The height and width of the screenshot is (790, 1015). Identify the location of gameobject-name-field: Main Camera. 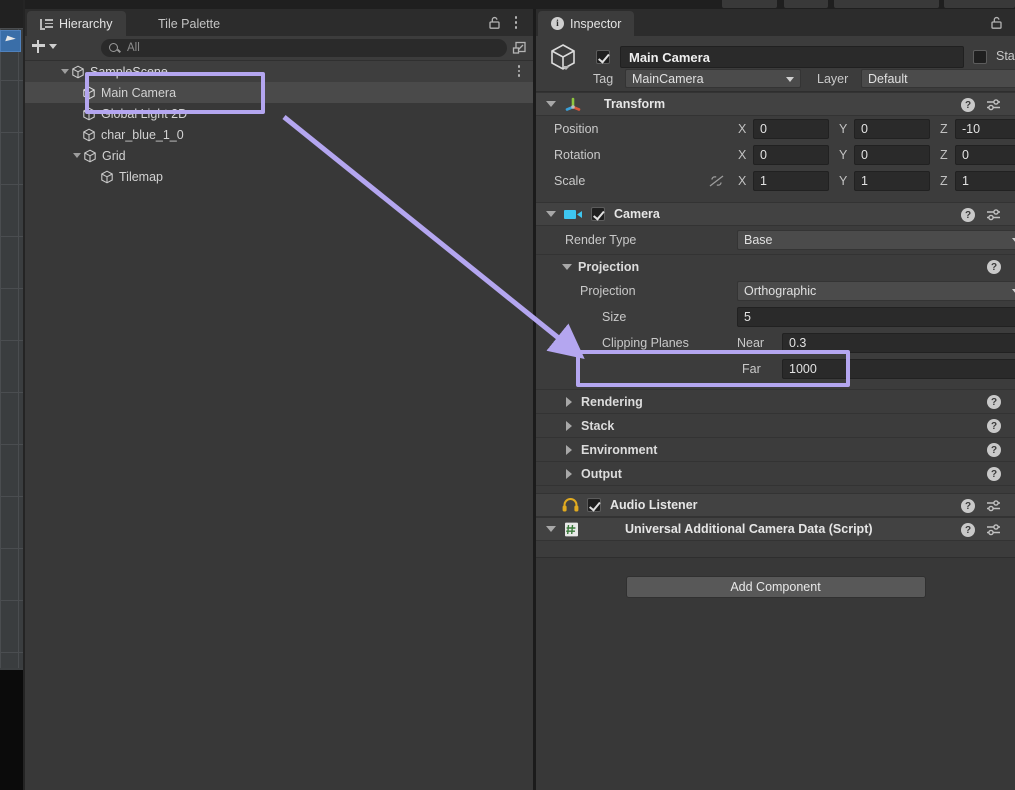
(792, 57).